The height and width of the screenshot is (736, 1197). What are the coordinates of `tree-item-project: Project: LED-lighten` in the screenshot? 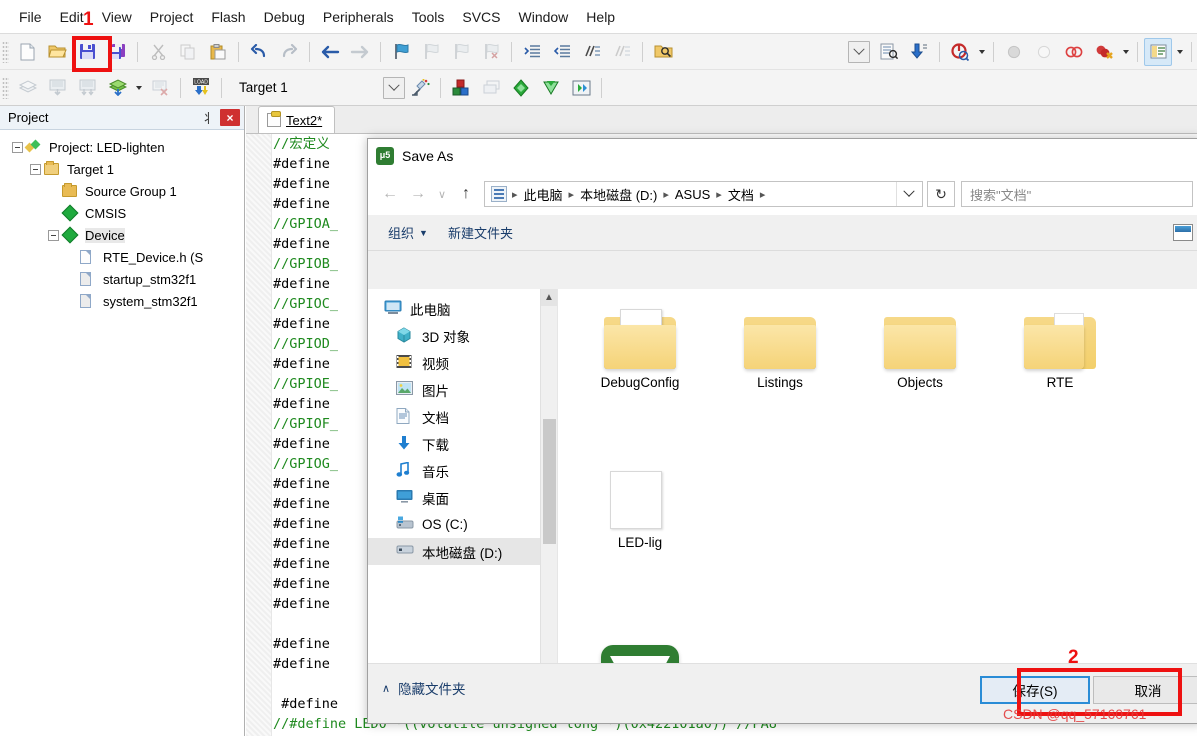 It's located at (125, 147).